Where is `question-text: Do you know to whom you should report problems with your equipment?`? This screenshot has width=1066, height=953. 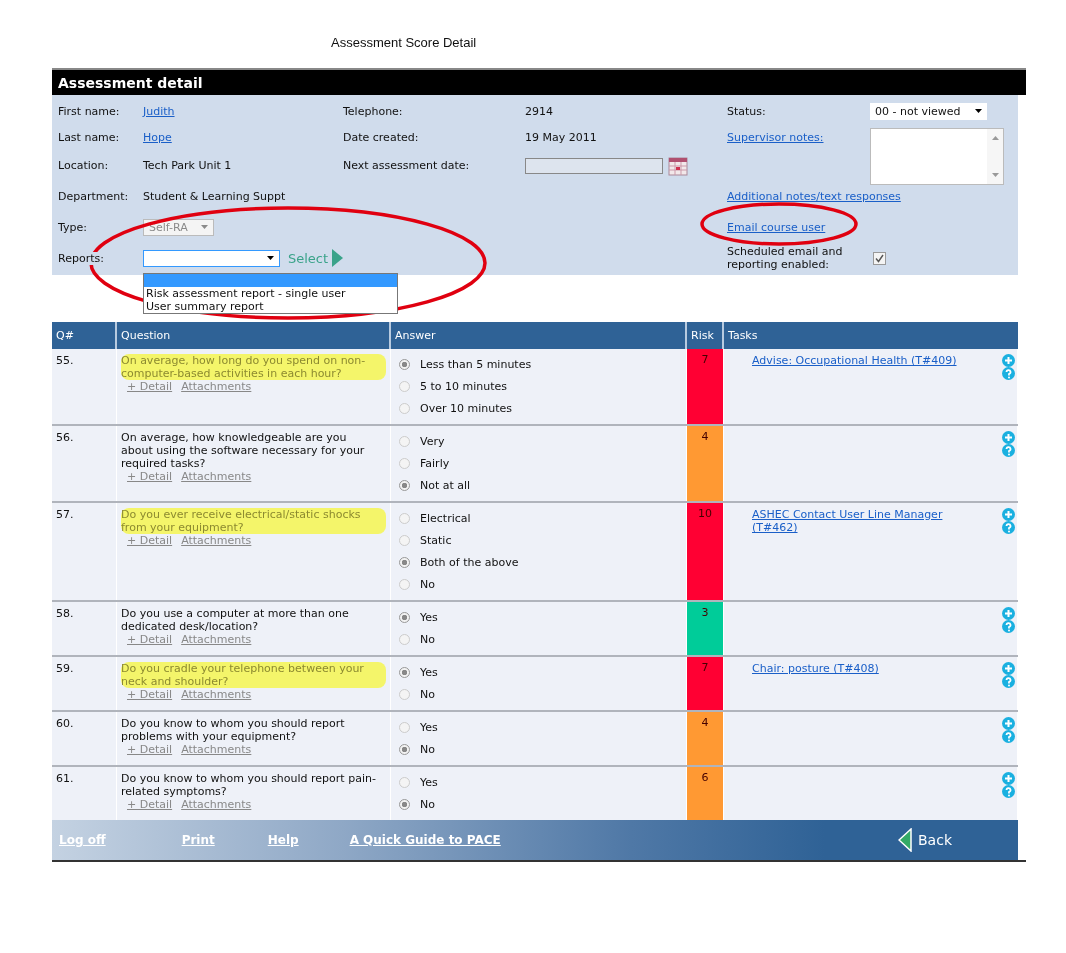
question-text: Do you know to whom you should report problems with your equipment? is located at coordinates (233, 730).